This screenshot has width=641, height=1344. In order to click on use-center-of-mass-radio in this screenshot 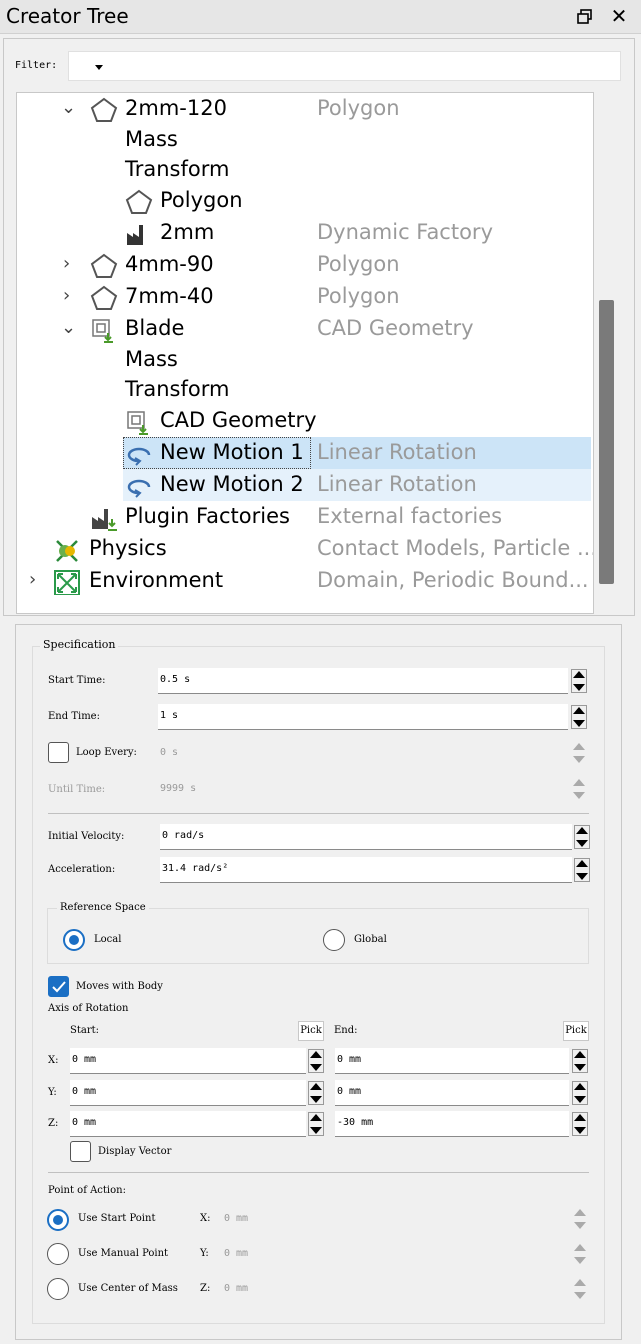, I will do `click(58, 1289)`.